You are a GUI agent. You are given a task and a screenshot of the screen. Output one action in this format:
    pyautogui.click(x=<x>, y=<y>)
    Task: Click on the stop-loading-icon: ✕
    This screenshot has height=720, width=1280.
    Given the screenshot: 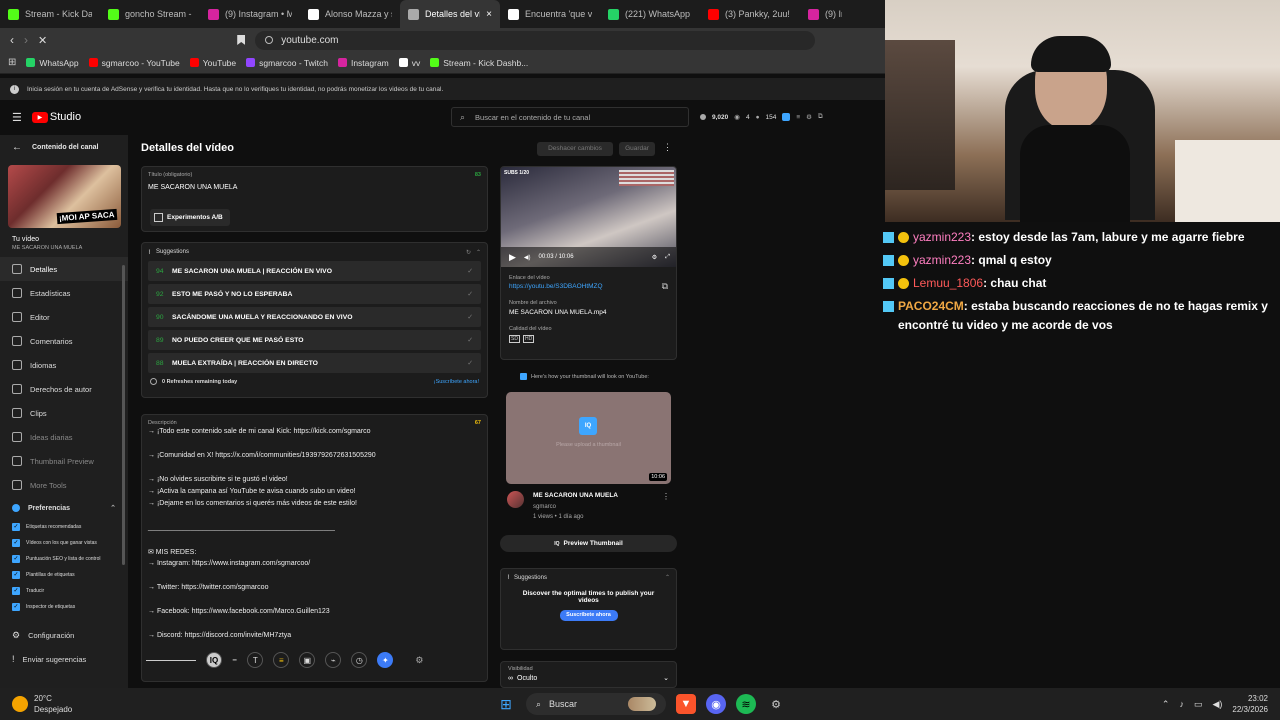 What is the action you would take?
    pyautogui.click(x=42, y=40)
    